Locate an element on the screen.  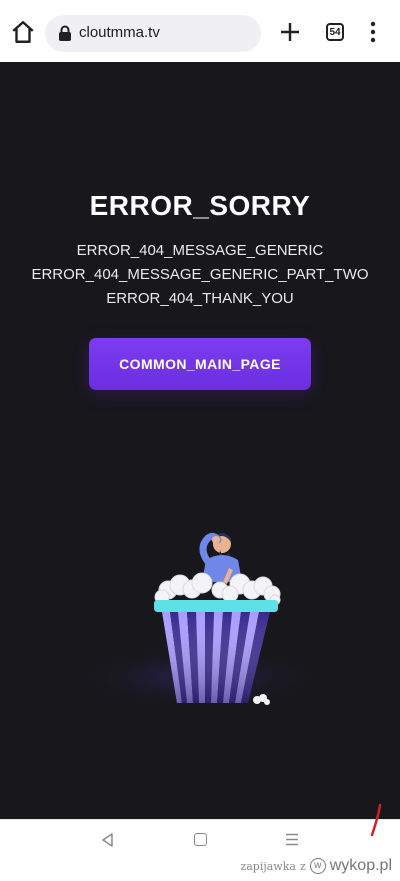
error-message-line: ERROR_404_MESSAGE_GENERIC is located at coordinates (200, 250).